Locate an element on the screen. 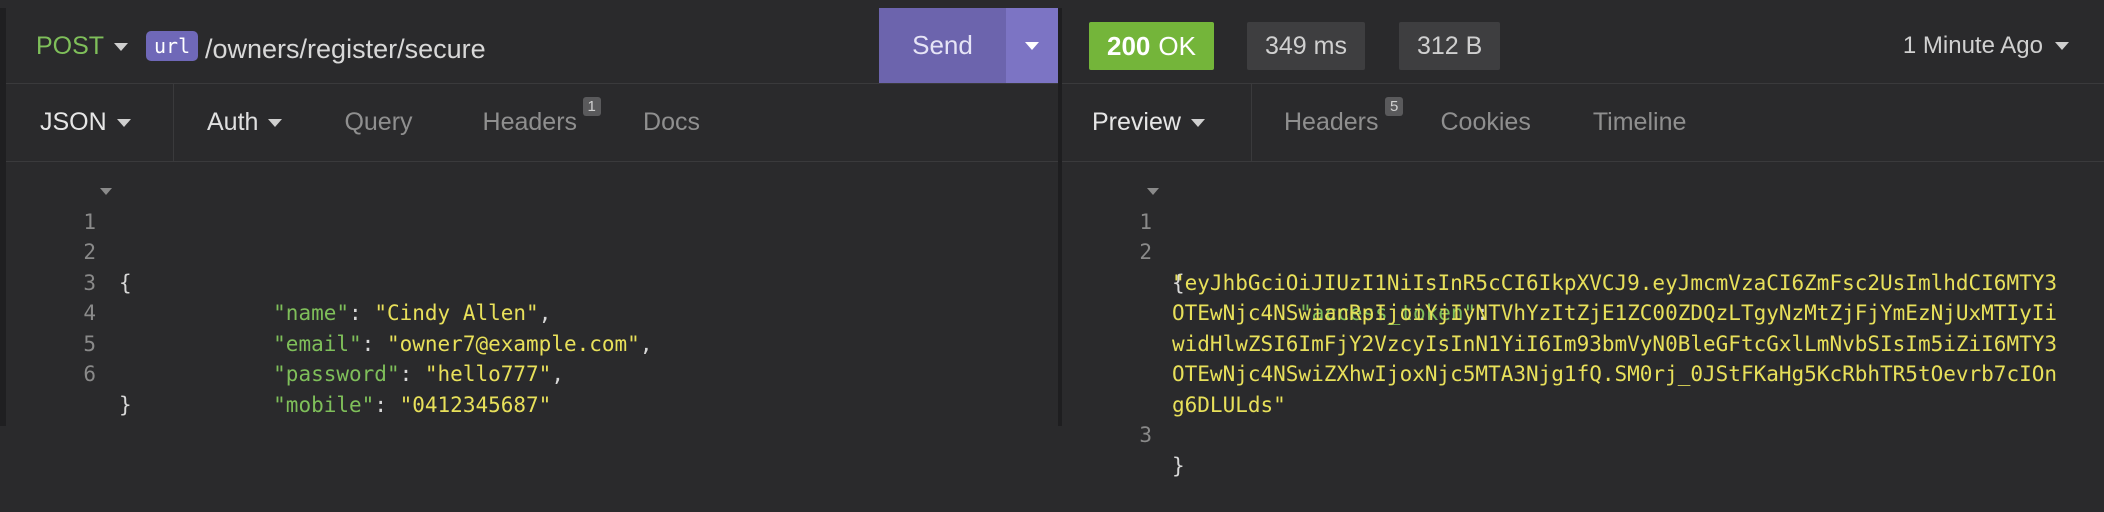 Image resolution: width=2104 pixels, height=512 pixels. response-status-bar: 200 OK 349 ms 312 B 1 Minute Ago is located at coordinates (1583, 46).